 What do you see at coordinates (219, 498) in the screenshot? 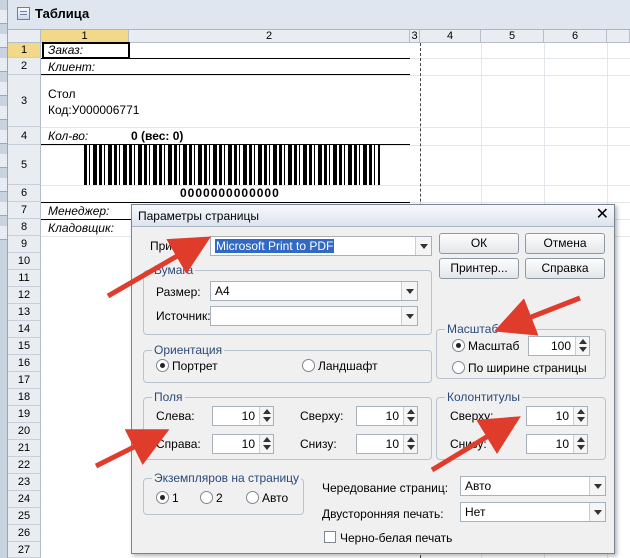
I see `copies-2-label: 2` at bounding box center [219, 498].